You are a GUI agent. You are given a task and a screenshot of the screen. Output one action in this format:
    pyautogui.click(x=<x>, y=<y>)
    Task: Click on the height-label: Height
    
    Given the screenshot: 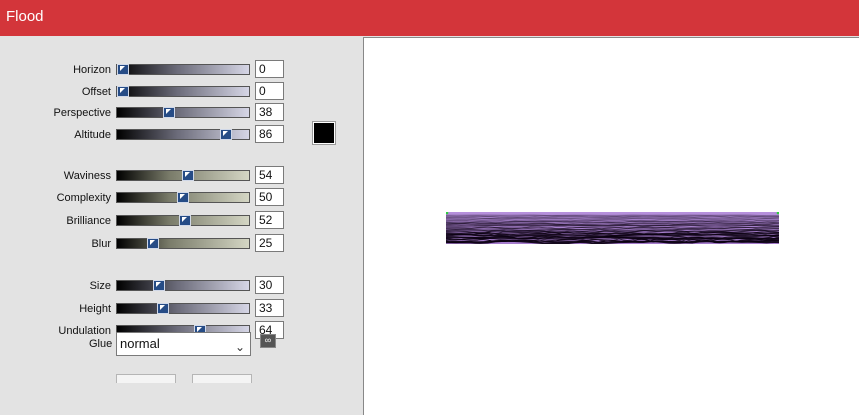 What is the action you would take?
    pyautogui.click(x=95, y=309)
    